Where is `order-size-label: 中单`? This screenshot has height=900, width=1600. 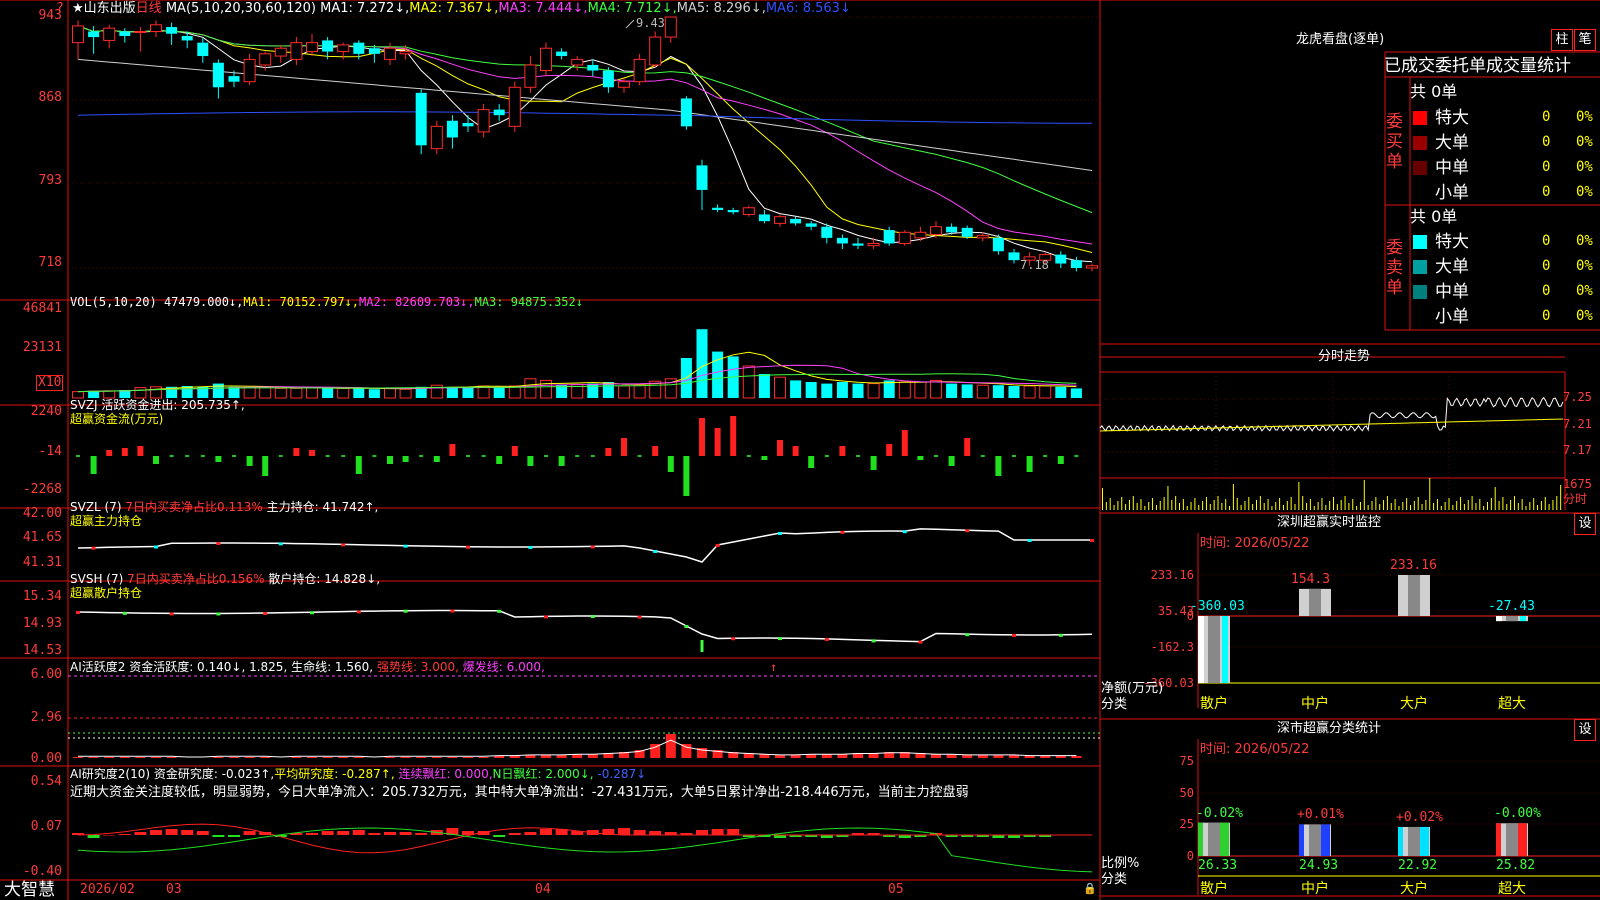 order-size-label: 中单 is located at coordinates (1452, 292).